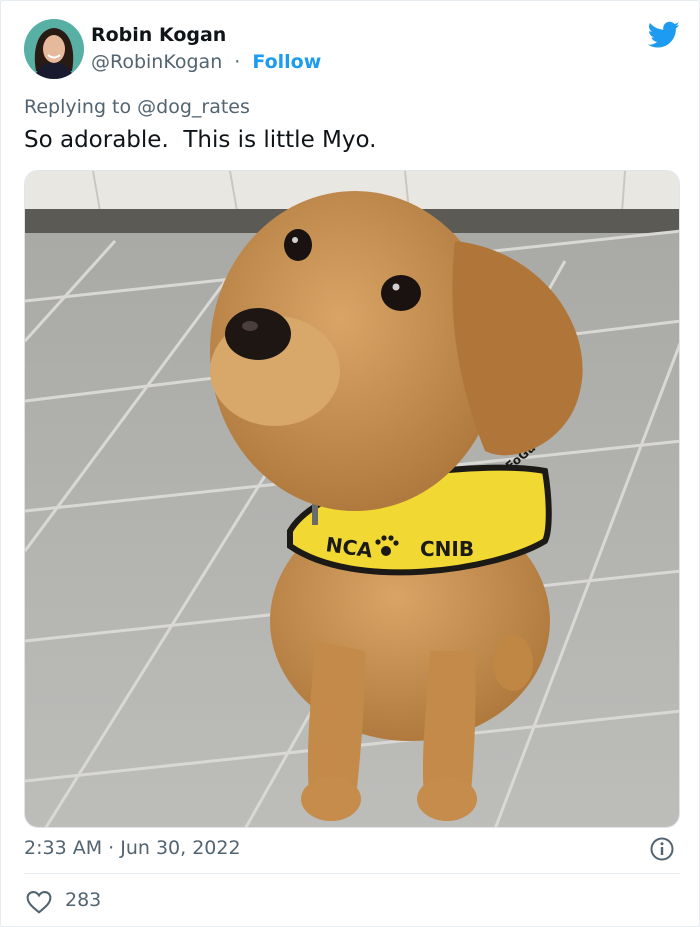  I want to click on vest-text-right: CNIB, so click(447, 549).